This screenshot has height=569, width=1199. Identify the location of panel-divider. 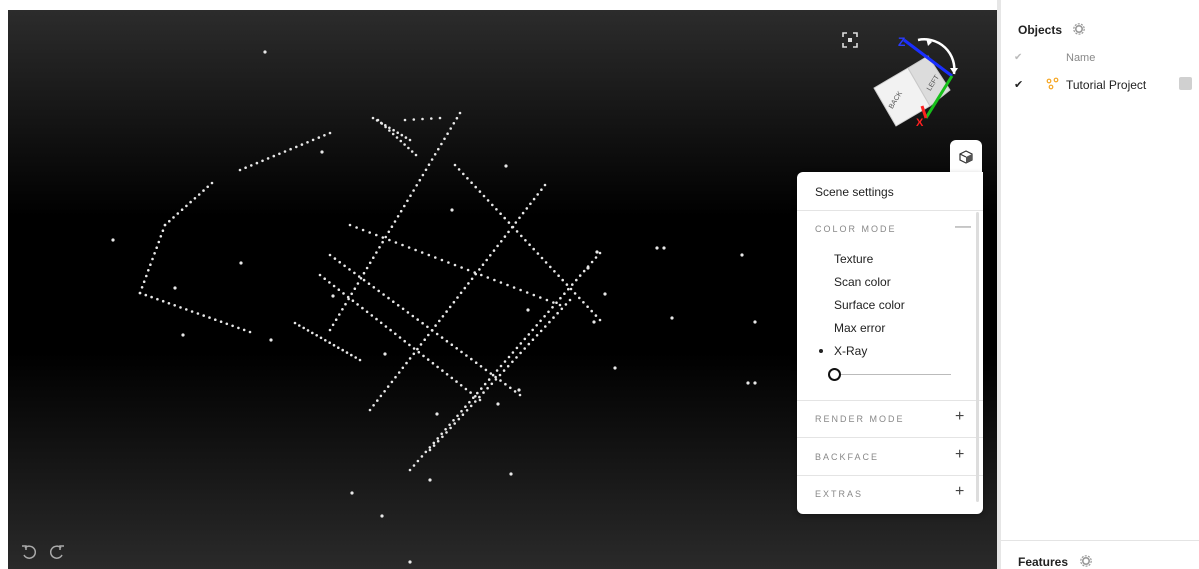
(999, 284).